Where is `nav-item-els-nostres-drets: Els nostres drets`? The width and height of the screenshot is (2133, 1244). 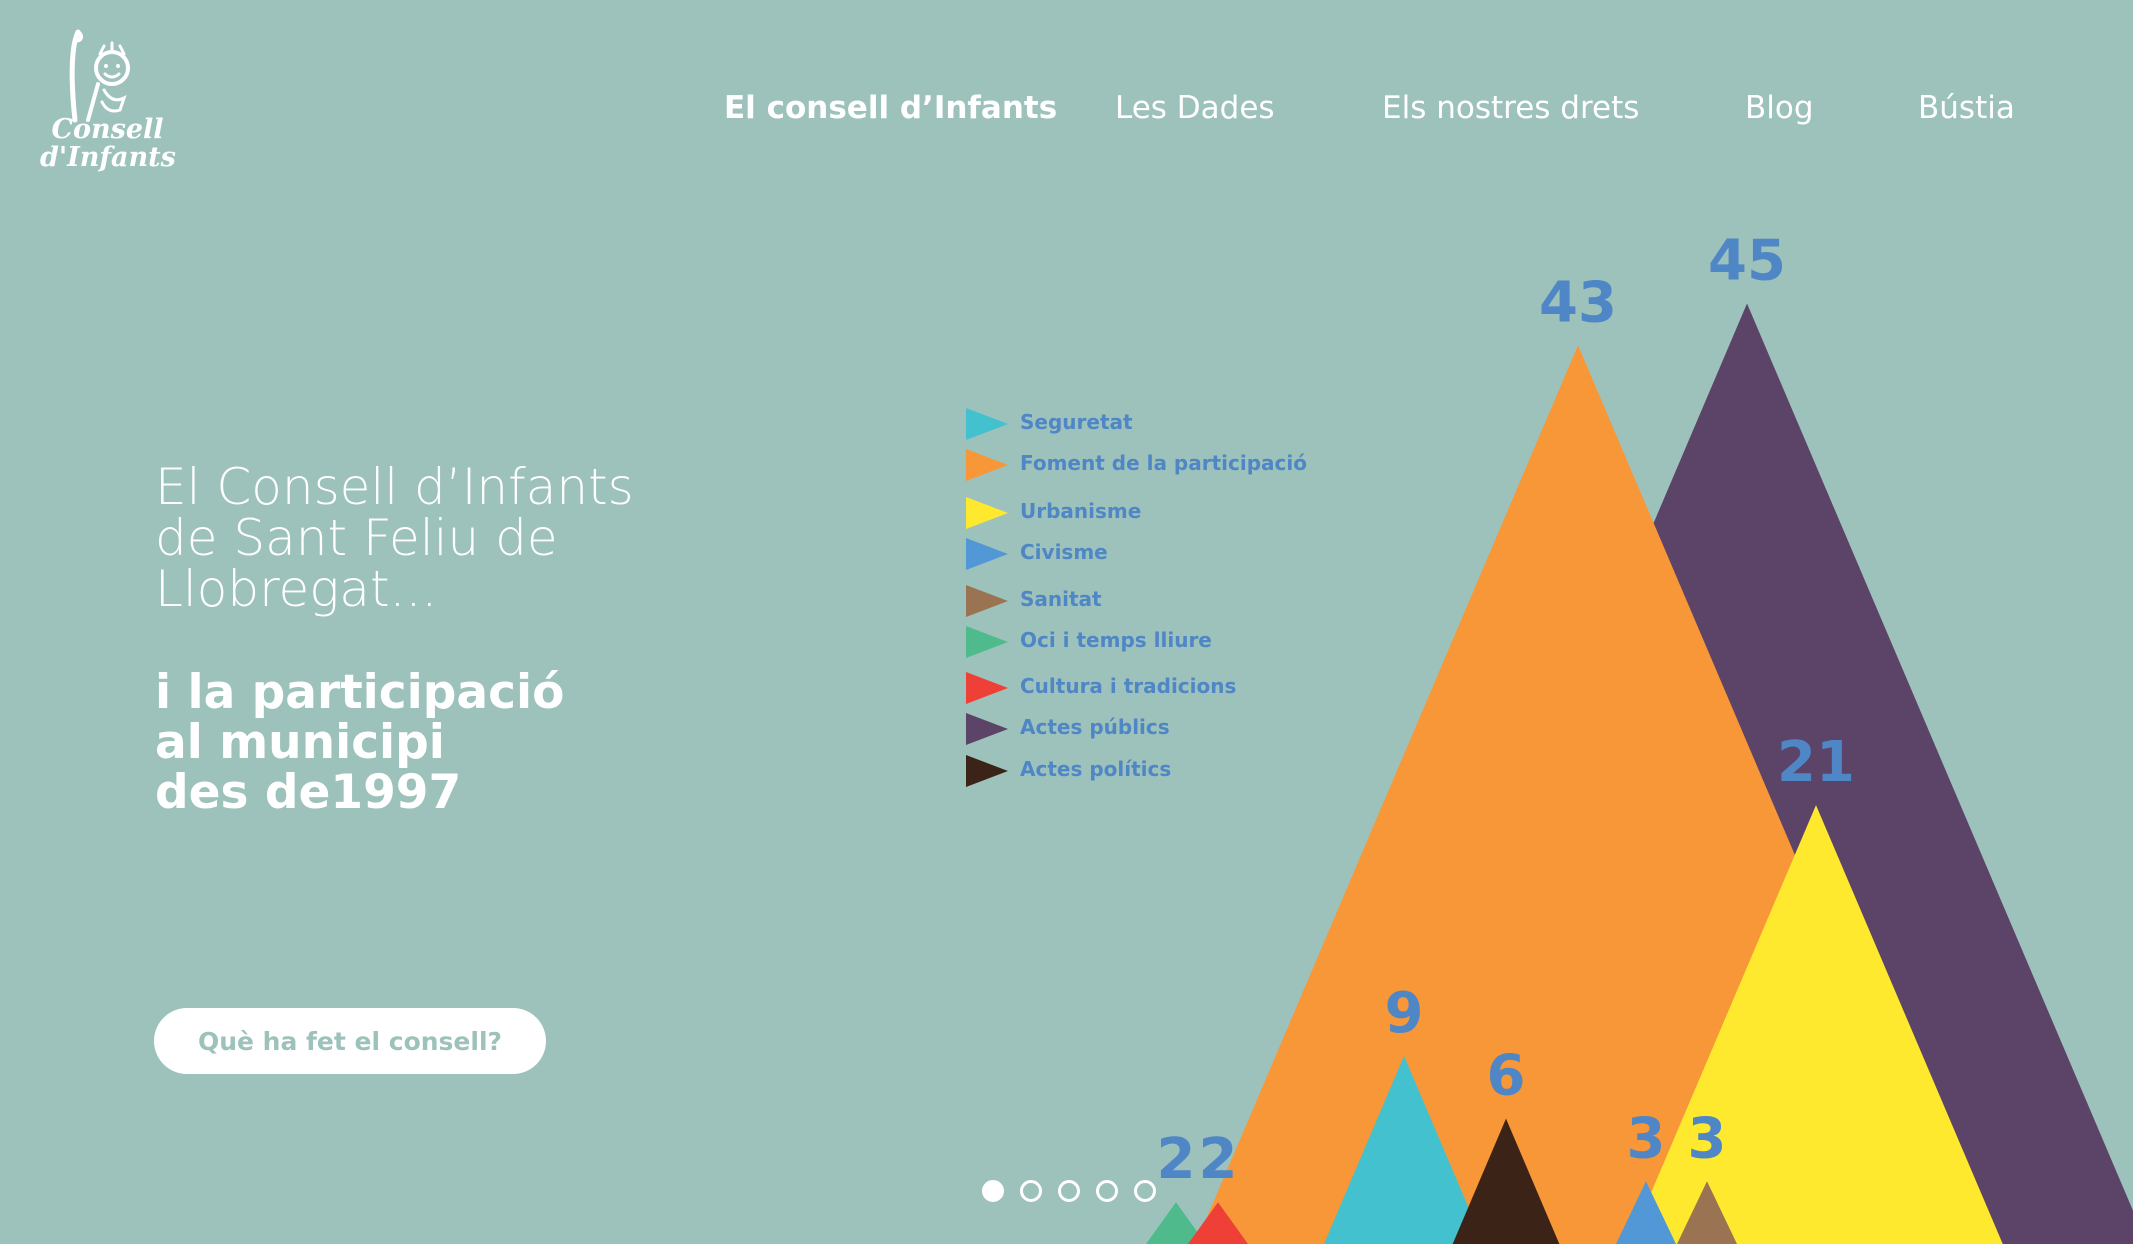 nav-item-els-nostres-drets: Els nostres drets is located at coordinates (1510, 108).